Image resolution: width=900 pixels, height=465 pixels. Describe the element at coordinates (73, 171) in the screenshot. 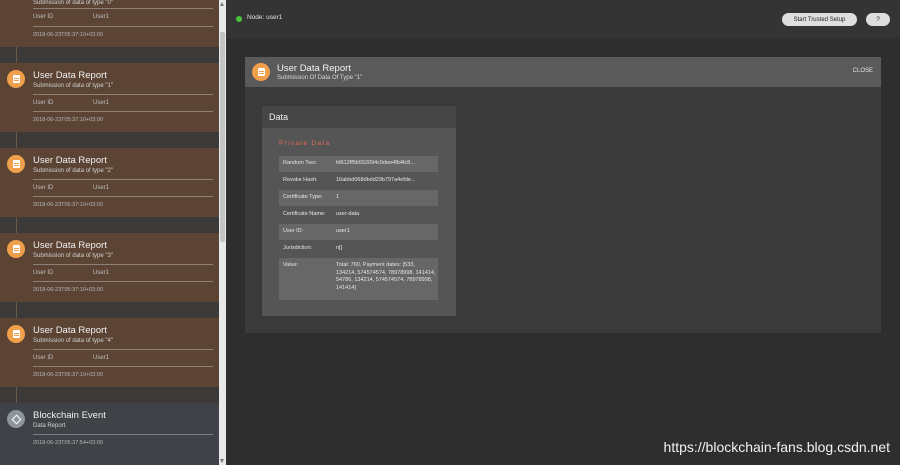

I see `card-subtitle: Submission of data of type "2"` at that location.